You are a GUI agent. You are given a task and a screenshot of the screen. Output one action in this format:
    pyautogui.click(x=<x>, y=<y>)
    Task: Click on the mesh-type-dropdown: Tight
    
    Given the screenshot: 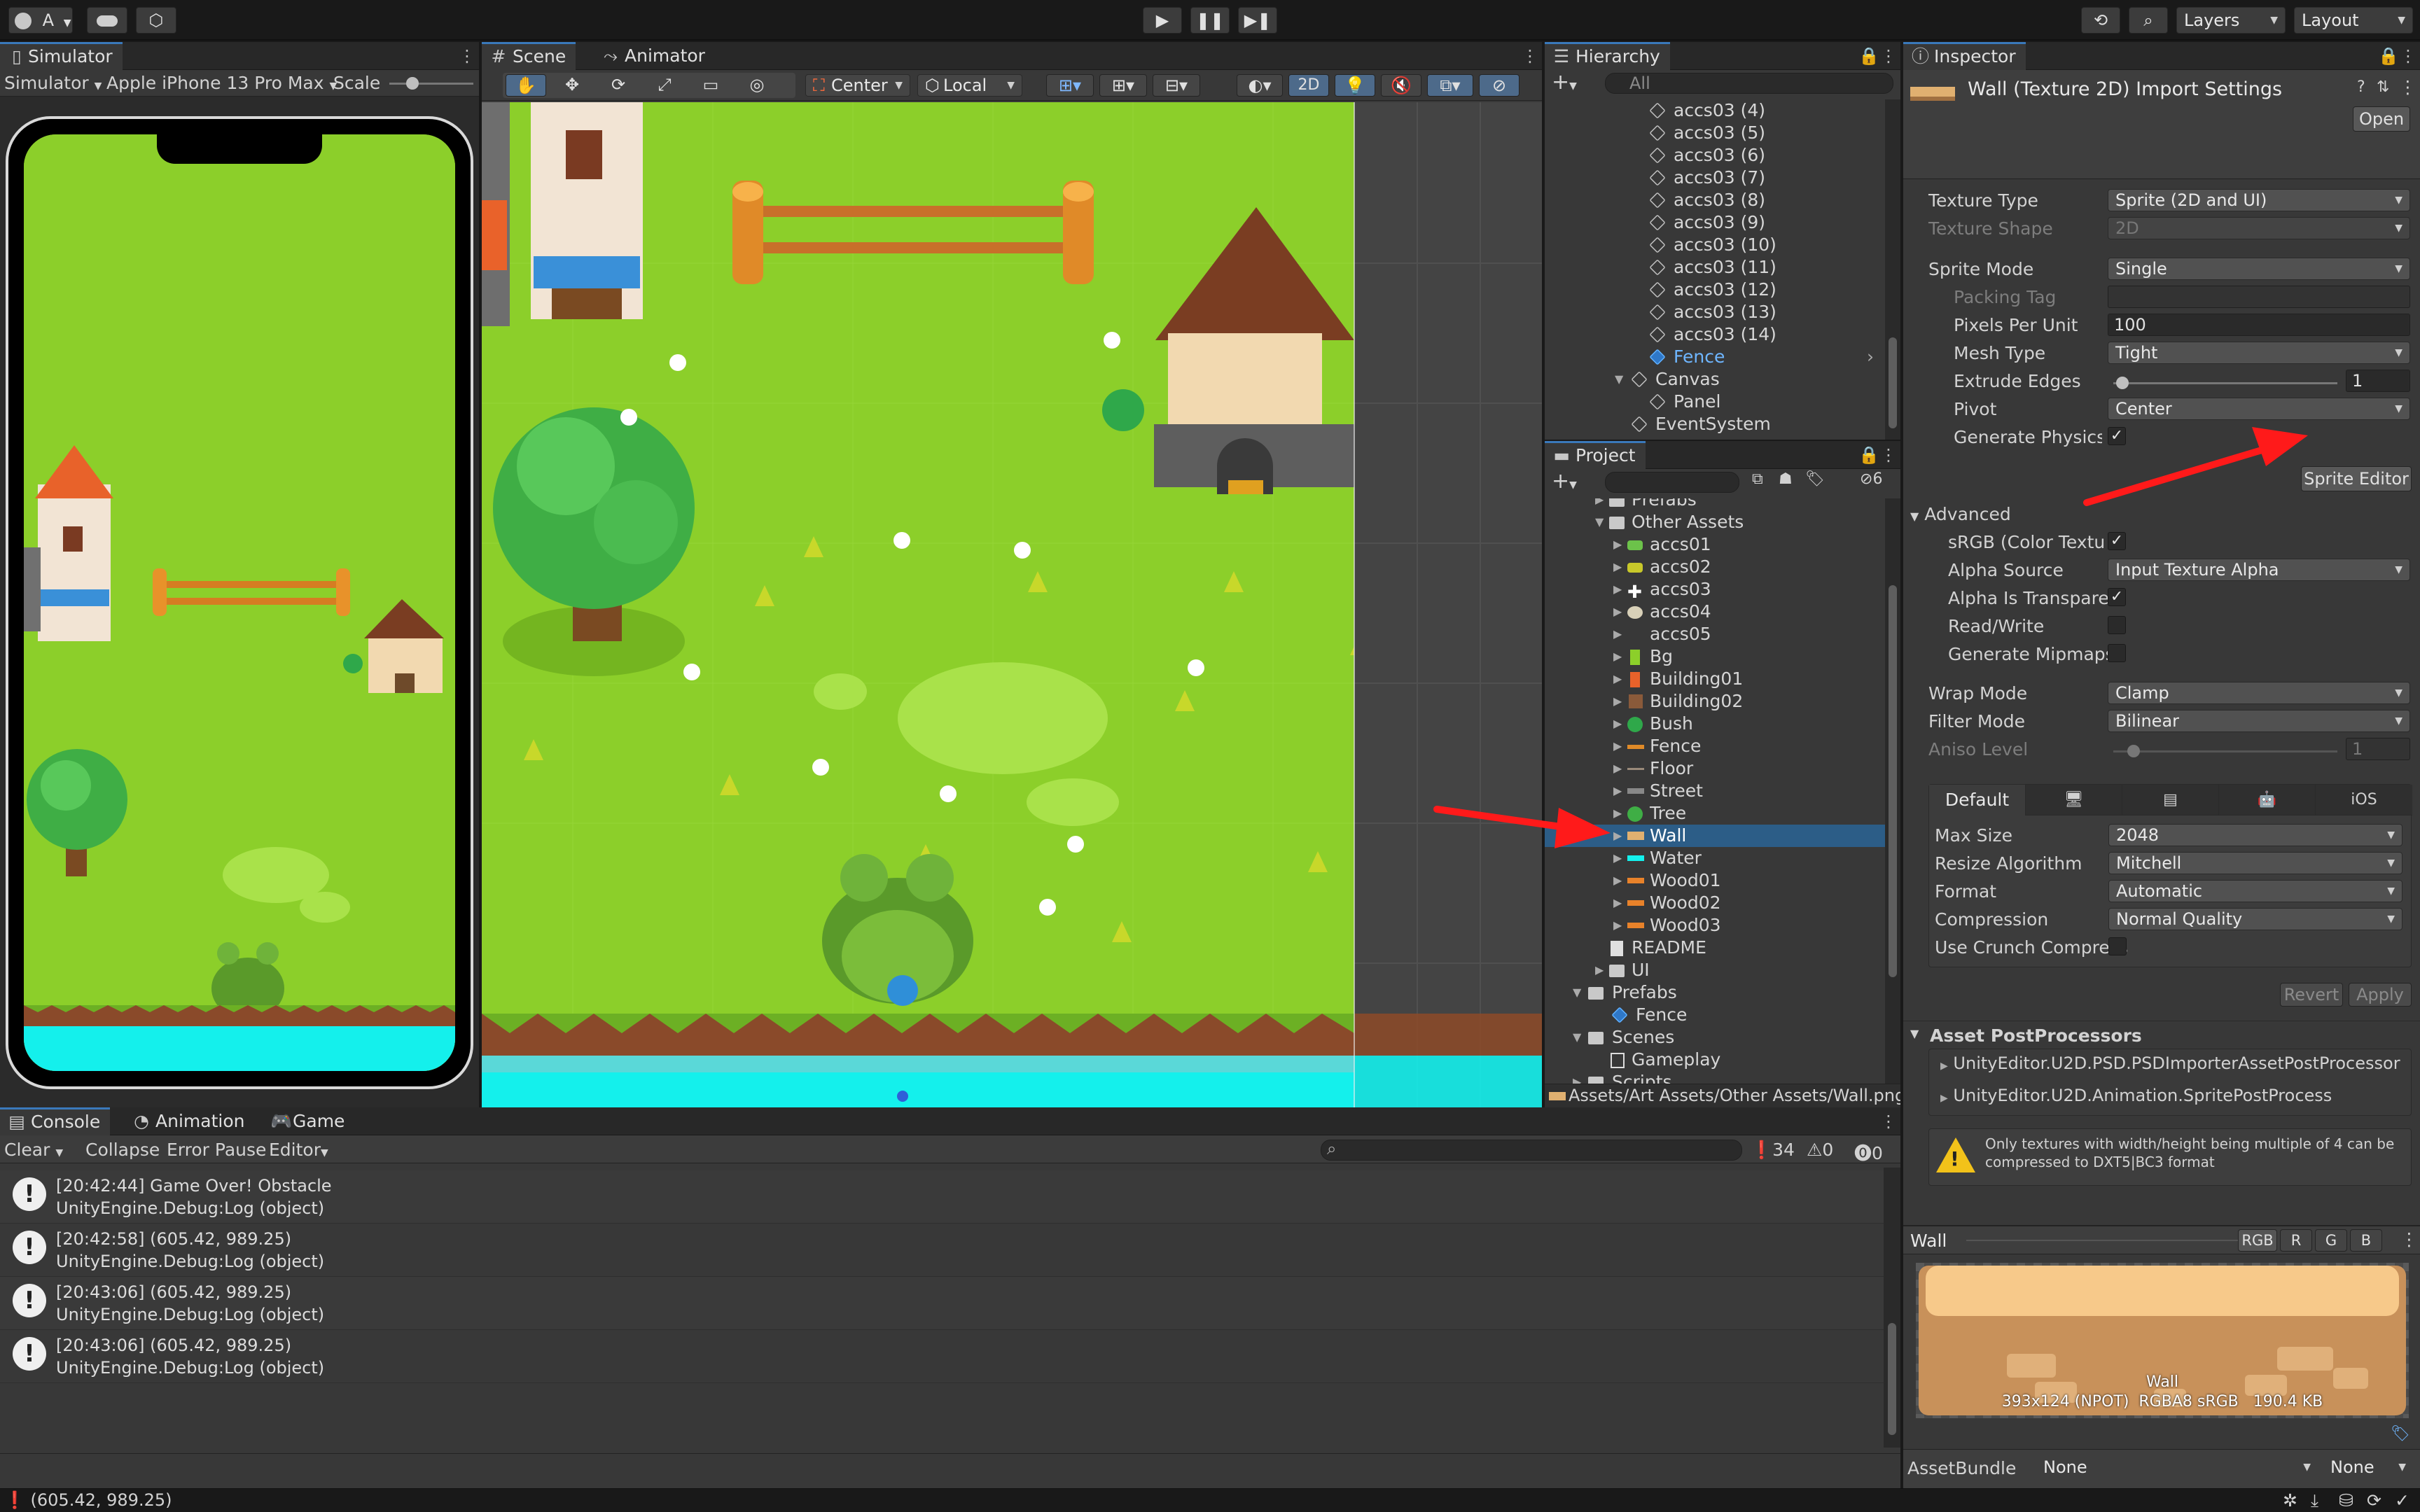 What is the action you would take?
    pyautogui.click(x=2259, y=353)
    